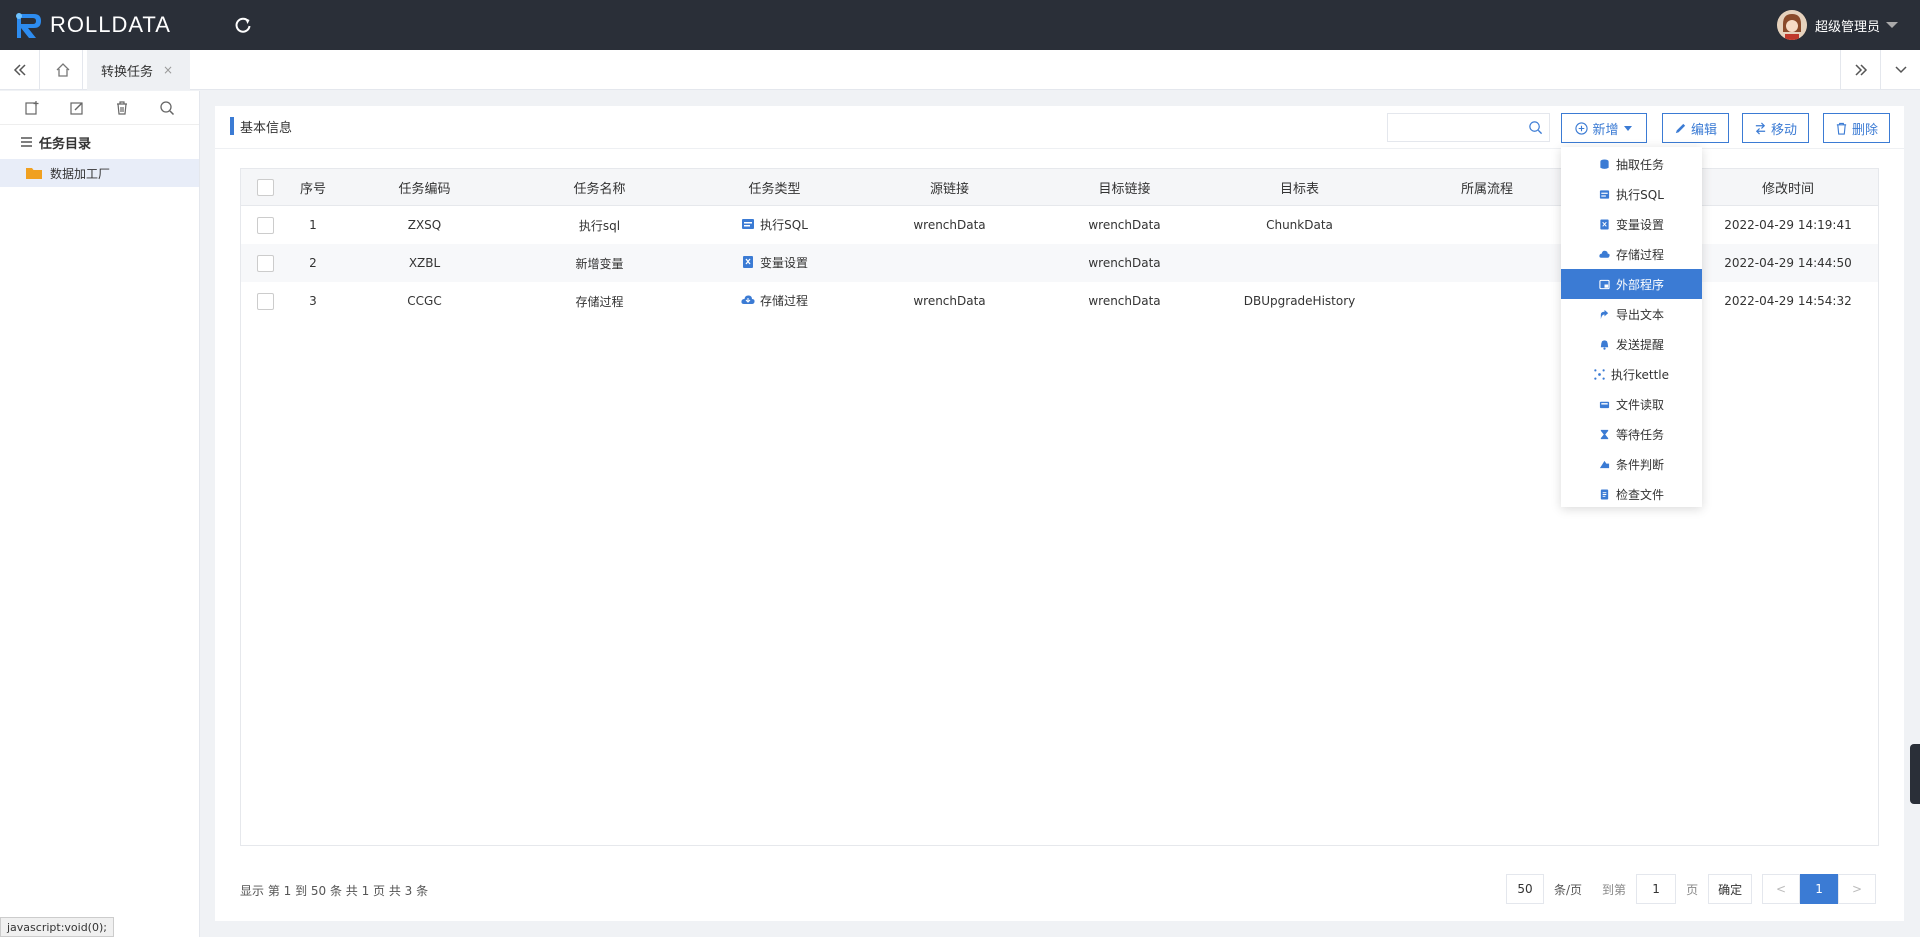 The height and width of the screenshot is (937, 1920). What do you see at coordinates (1525, 889) in the screenshot?
I see `page-size-select: 50` at bounding box center [1525, 889].